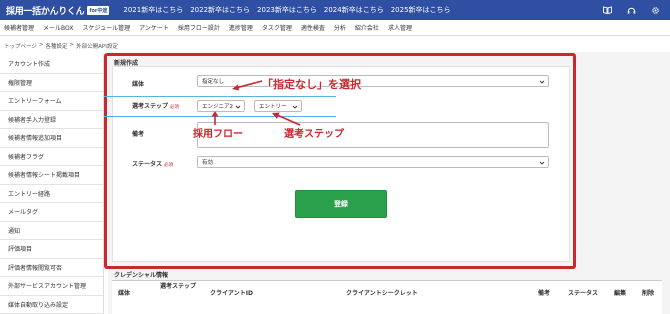 The height and width of the screenshot is (314, 670). Describe the element at coordinates (51, 175) in the screenshot. I see `sidebar-item-sheet-items: 候補者情報シート掲載項目` at that location.